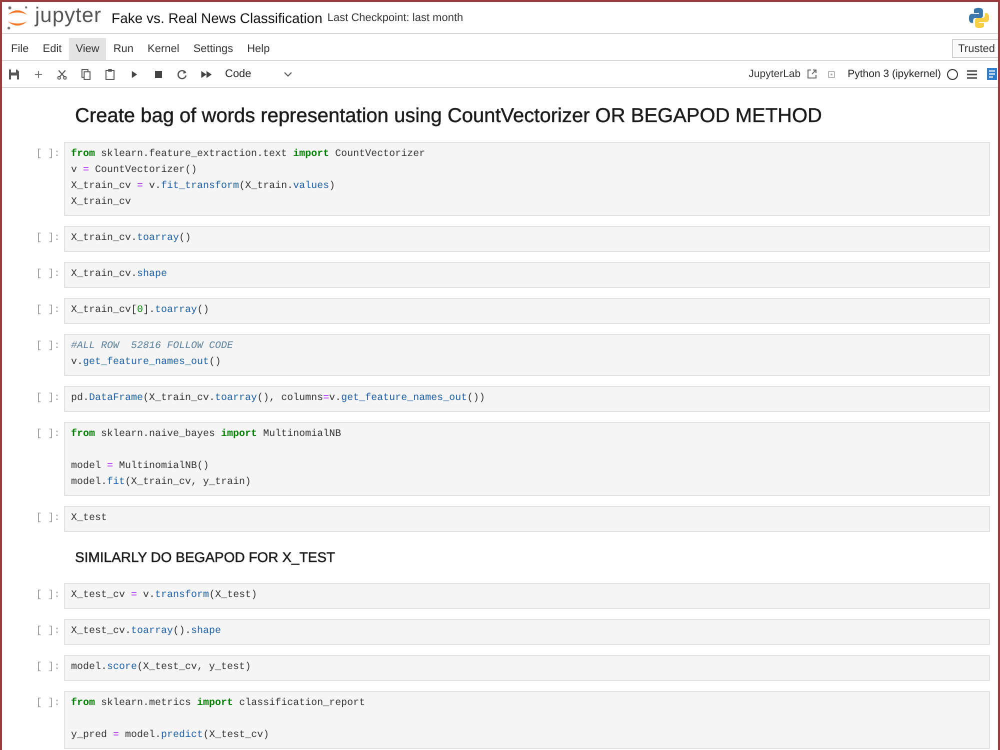 This screenshot has height=750, width=1000. What do you see at coordinates (203, 187) in the screenshot?
I see `code-line: X_train_cv = v.fit_transform(X_train.values)` at bounding box center [203, 187].